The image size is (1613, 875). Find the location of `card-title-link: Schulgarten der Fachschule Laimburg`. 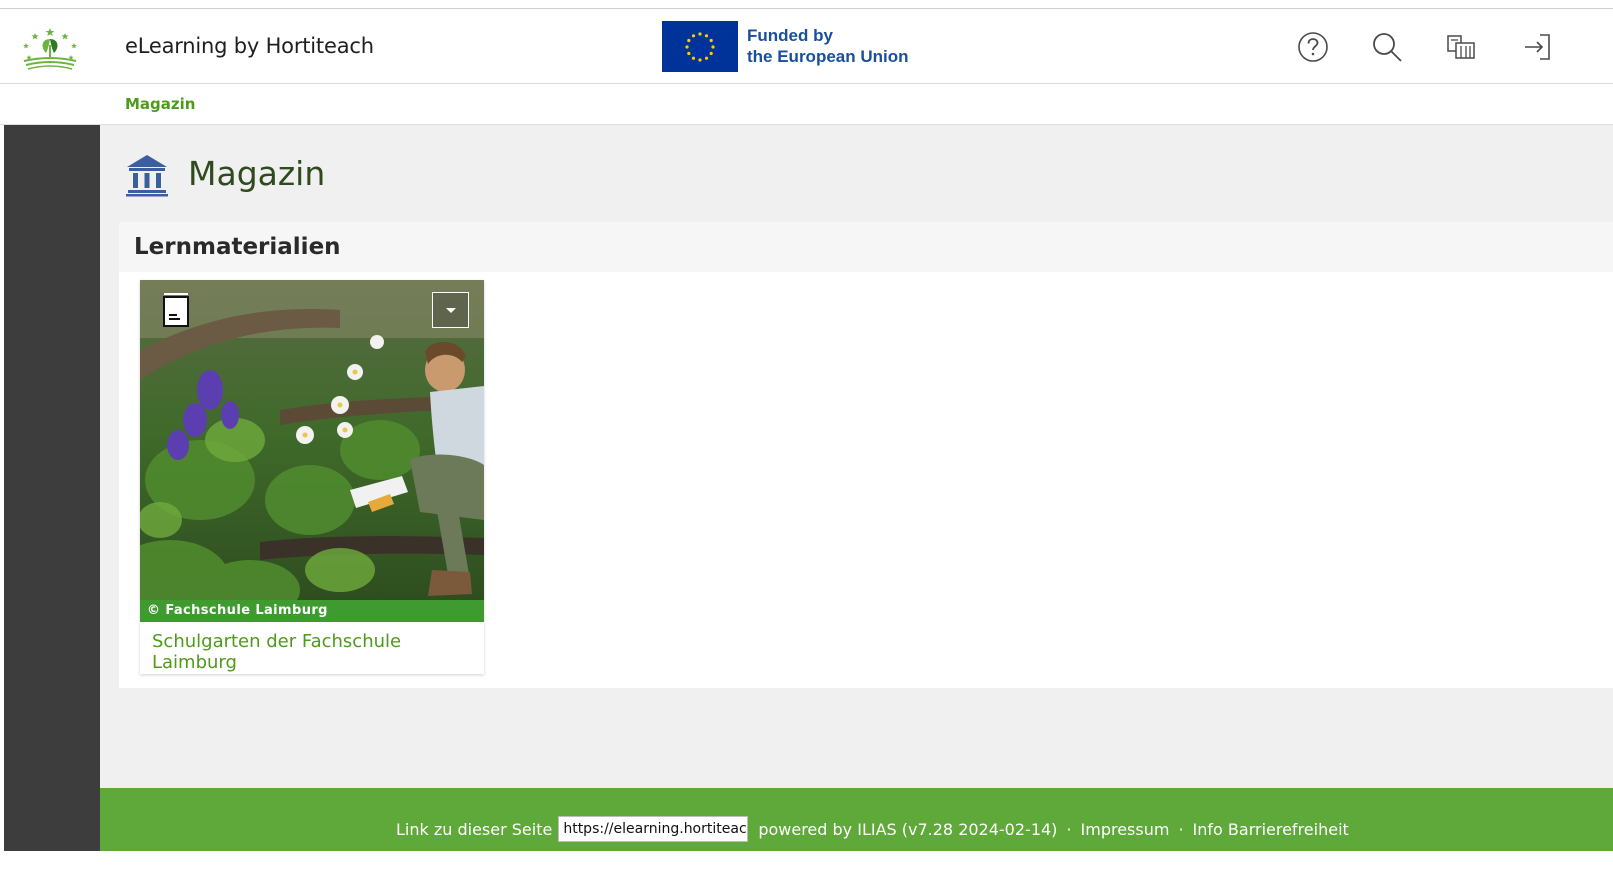

card-title-link: Schulgarten der Fachschule Laimburg is located at coordinates (318, 652).